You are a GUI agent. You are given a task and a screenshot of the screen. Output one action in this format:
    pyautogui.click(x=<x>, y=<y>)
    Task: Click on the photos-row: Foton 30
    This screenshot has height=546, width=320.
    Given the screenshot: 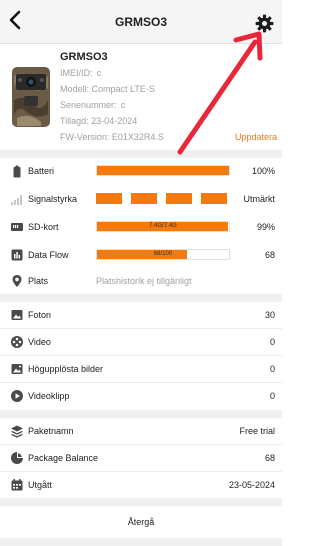 What is the action you would take?
    pyautogui.click(x=141, y=315)
    